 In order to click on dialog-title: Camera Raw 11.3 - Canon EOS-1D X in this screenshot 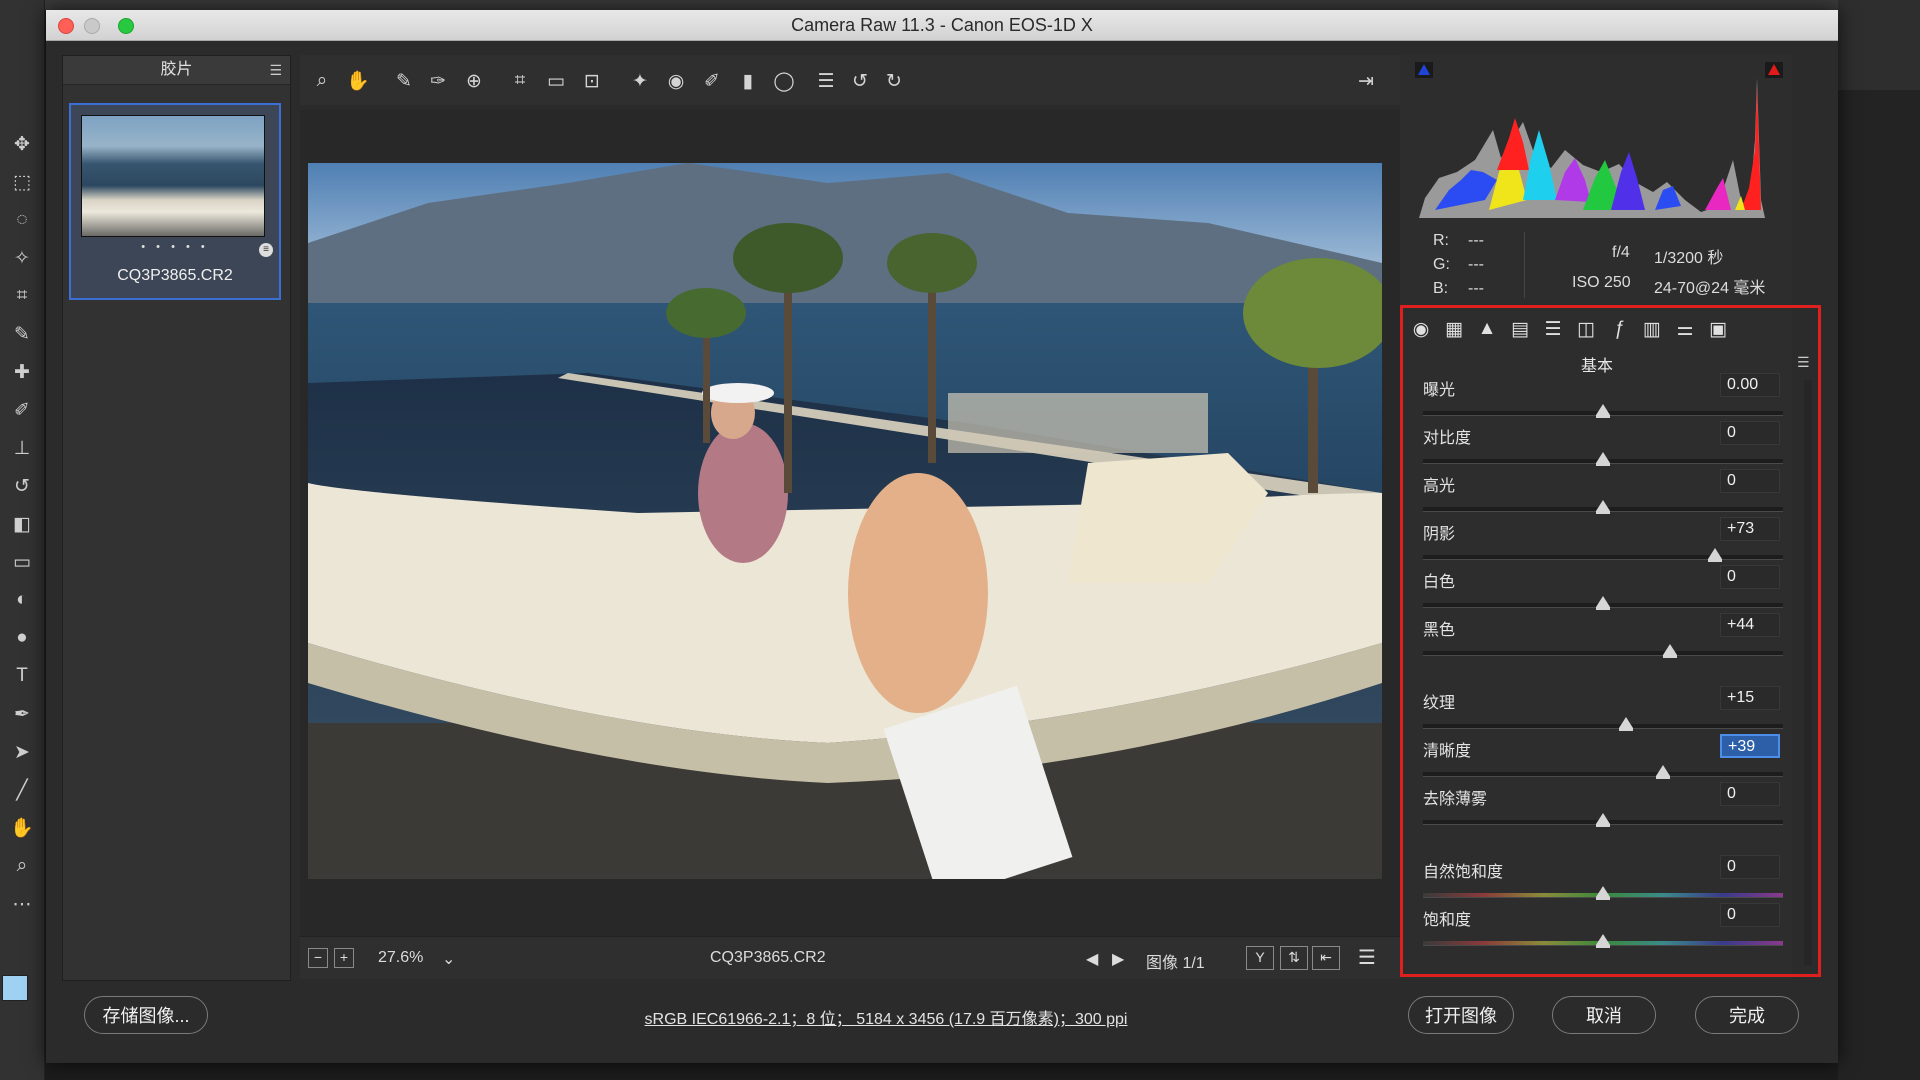, I will do `click(942, 25)`.